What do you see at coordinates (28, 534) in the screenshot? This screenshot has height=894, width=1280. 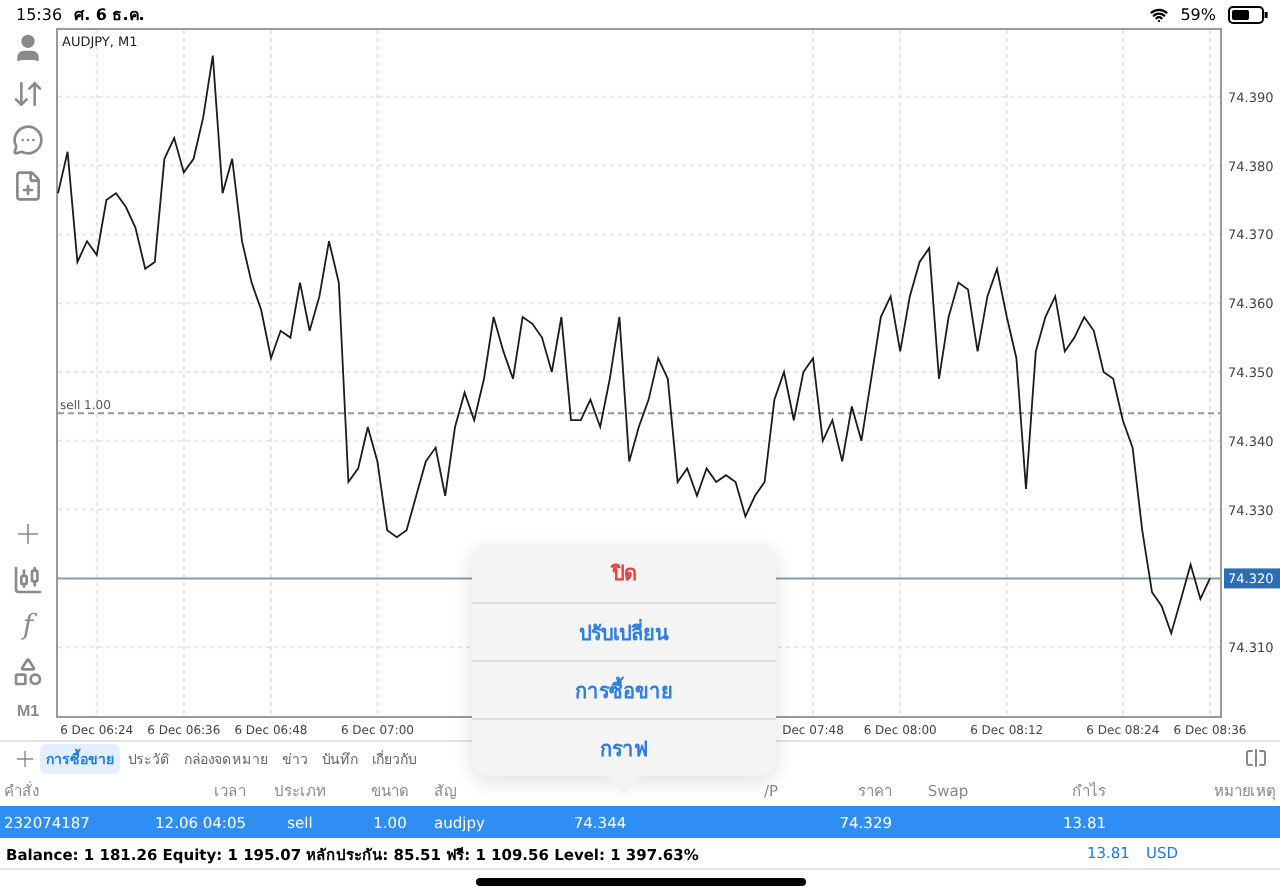 I see `crosshair-icon` at bounding box center [28, 534].